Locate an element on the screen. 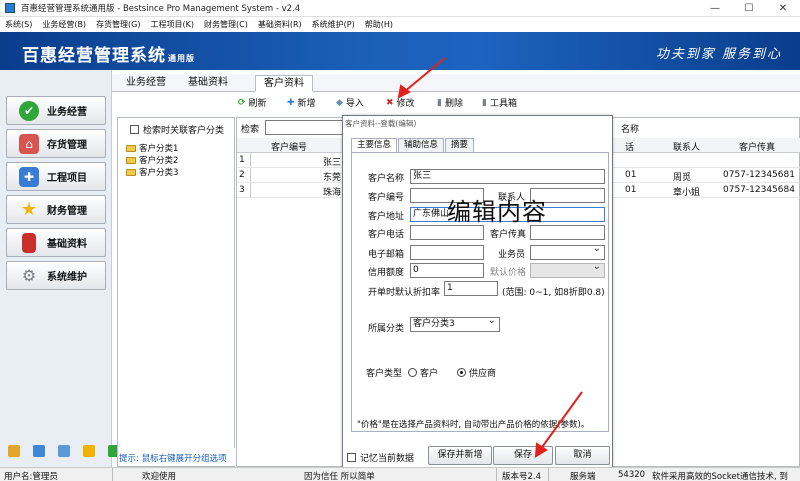  delete-button: ▮ 删除 is located at coordinates (450, 103).